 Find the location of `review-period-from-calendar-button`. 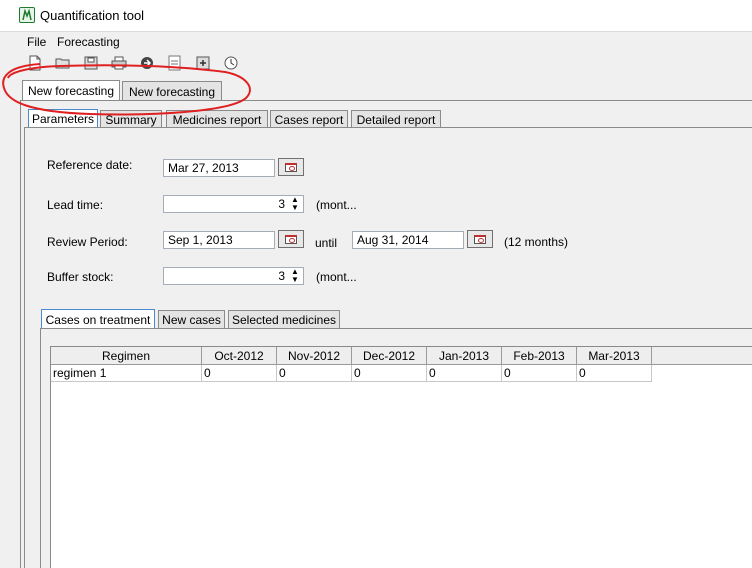

review-period-from-calendar-button is located at coordinates (291, 239).